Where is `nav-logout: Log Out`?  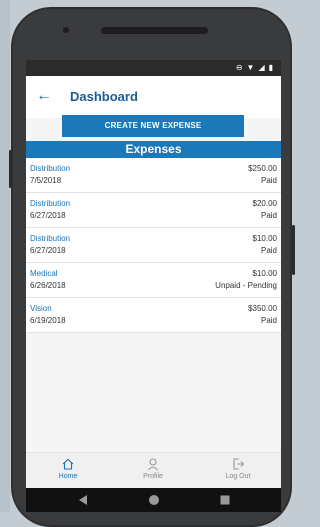 nav-logout: Log Out is located at coordinates (238, 468).